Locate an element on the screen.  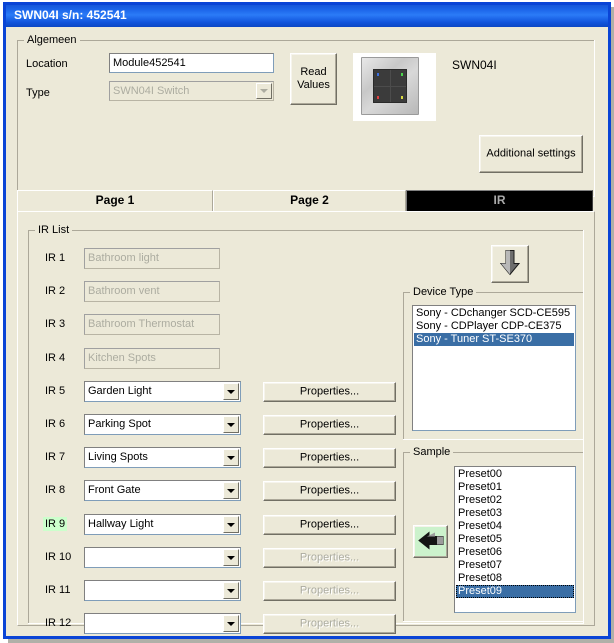
ir-row-label: IR 9 is located at coordinates (55, 524).